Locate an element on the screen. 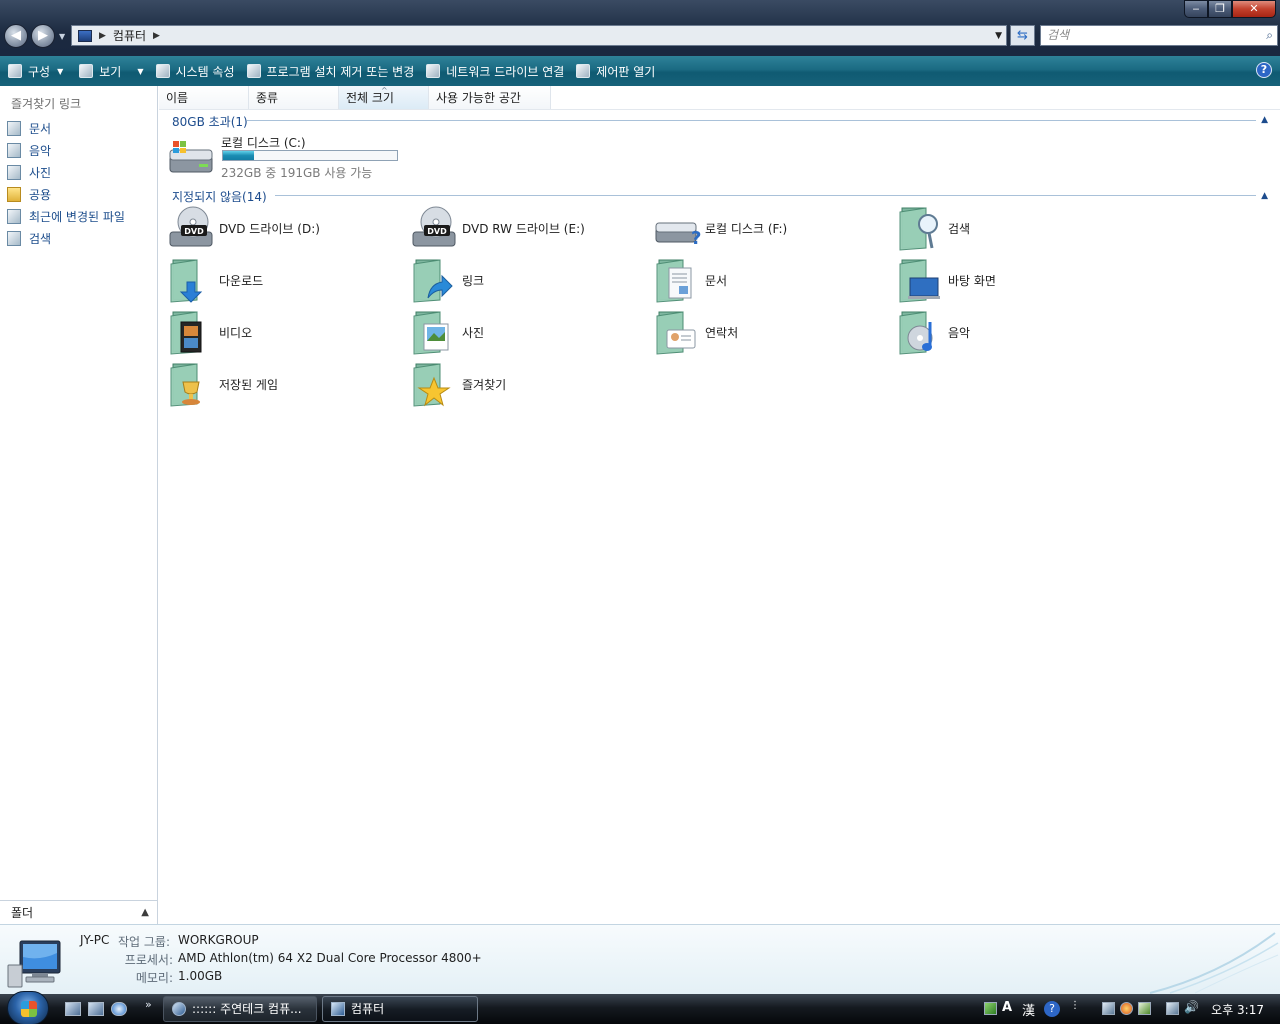 This screenshot has height=1024, width=1280. tile-music-folder: 음악 is located at coordinates (1016, 333).